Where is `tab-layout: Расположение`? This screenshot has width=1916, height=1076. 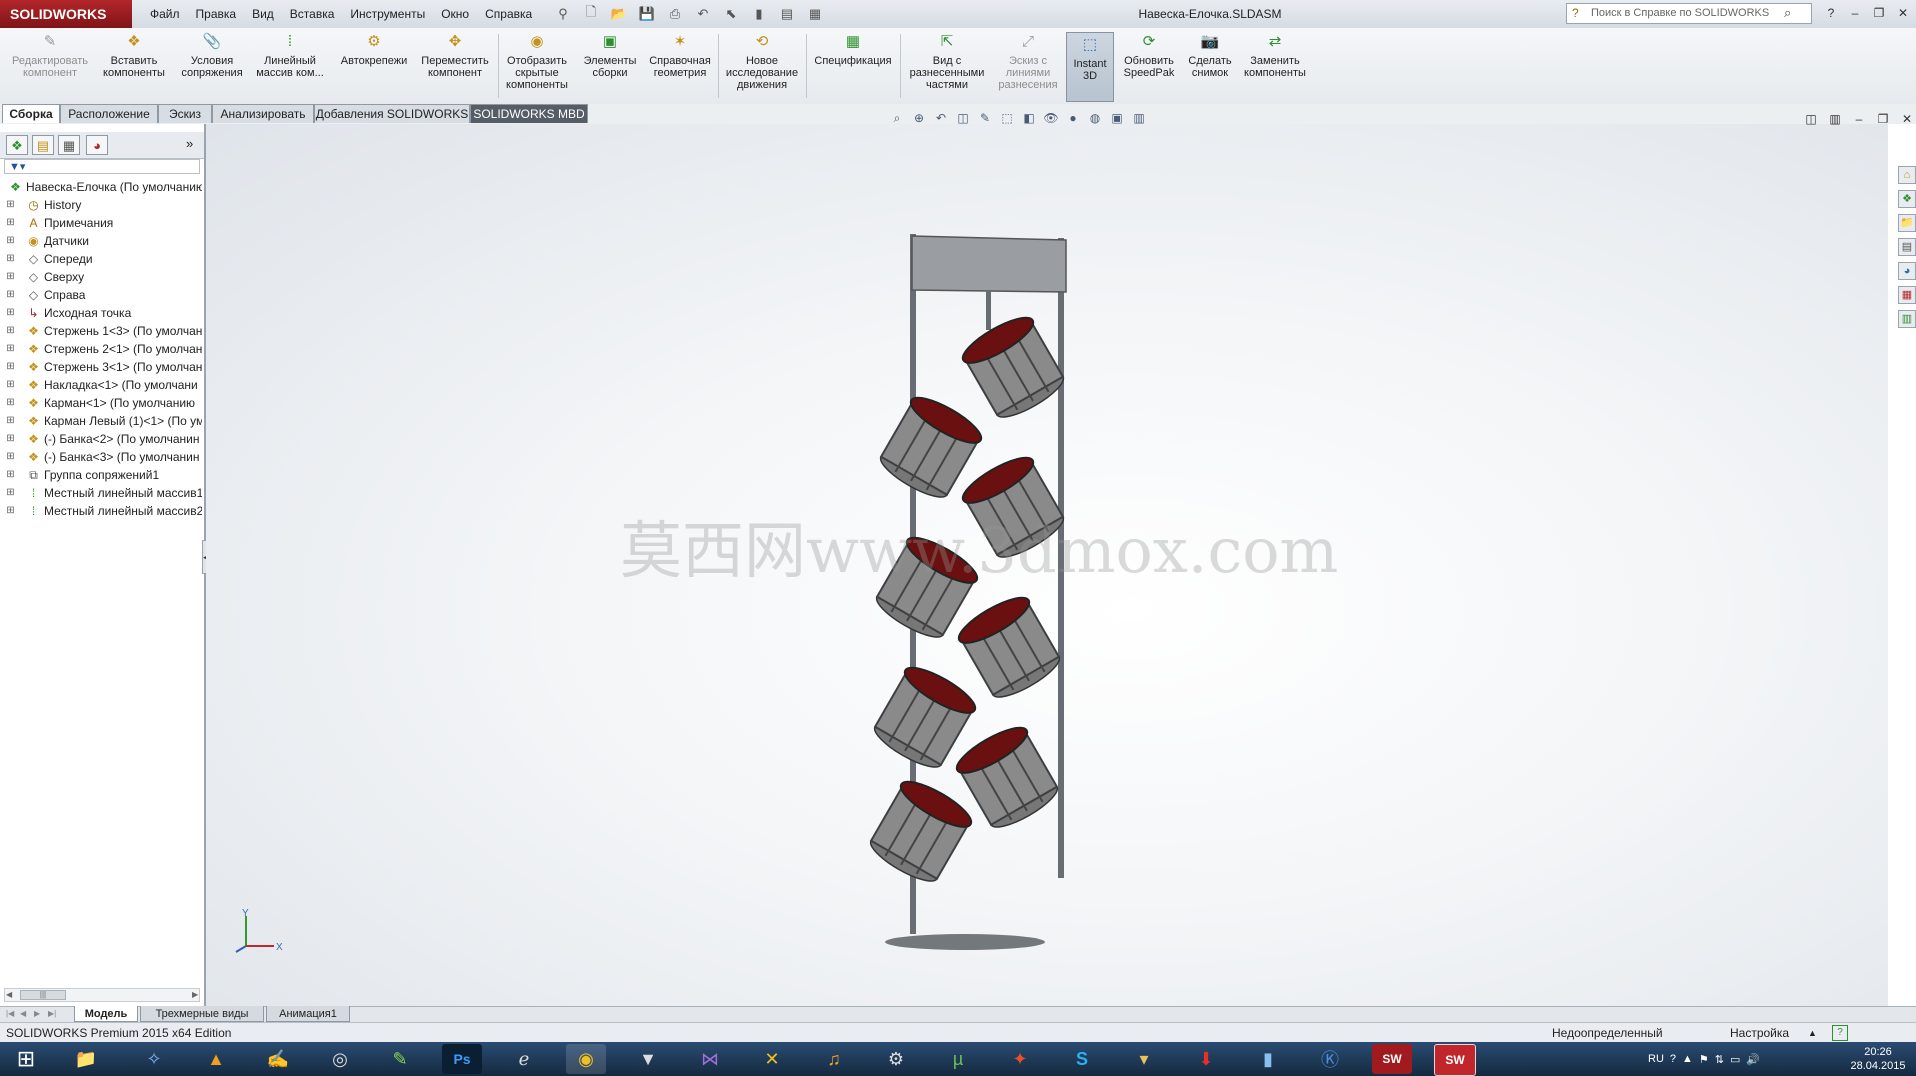
tab-layout: Расположение is located at coordinates (109, 113).